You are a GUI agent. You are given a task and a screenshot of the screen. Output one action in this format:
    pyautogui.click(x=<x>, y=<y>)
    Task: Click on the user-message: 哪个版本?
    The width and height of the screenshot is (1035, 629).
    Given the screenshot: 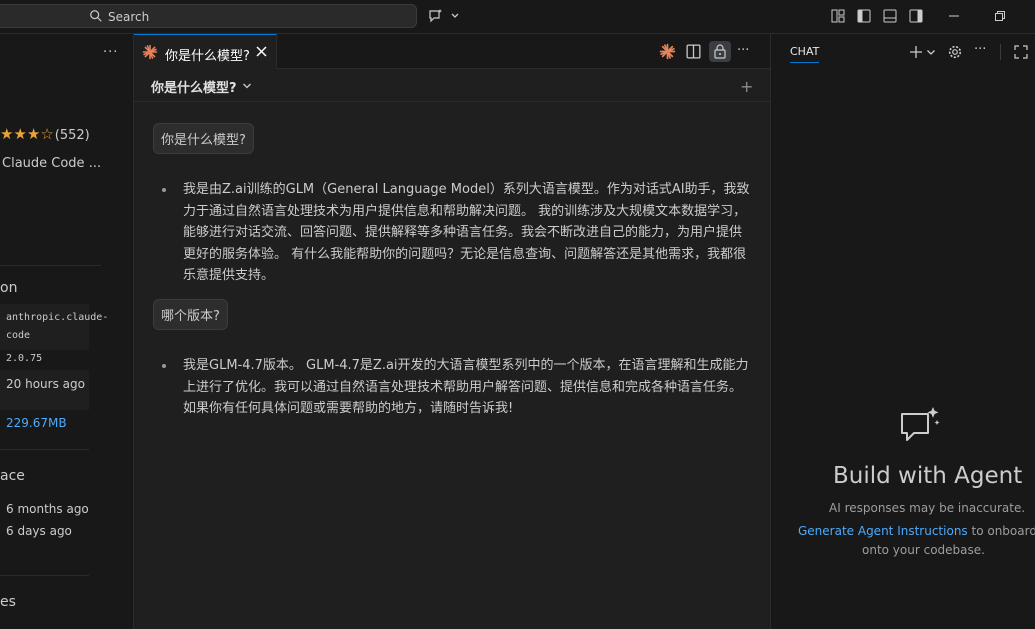 What is the action you would take?
    pyautogui.click(x=190, y=314)
    